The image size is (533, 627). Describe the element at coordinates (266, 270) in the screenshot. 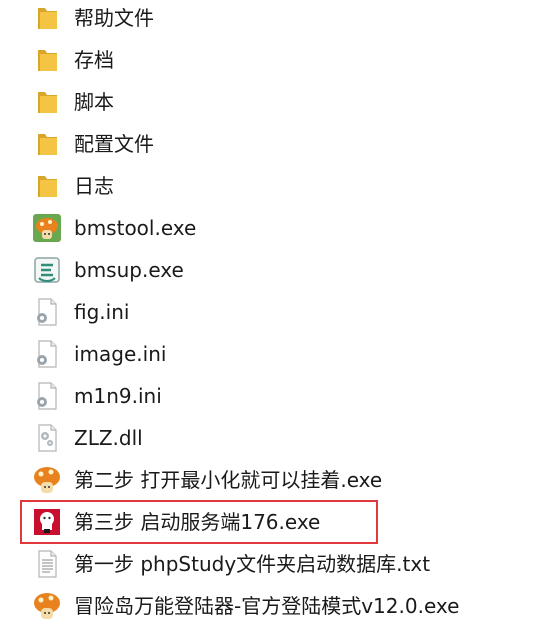

I see `file-row-bmsup: bmsup.exe` at that location.